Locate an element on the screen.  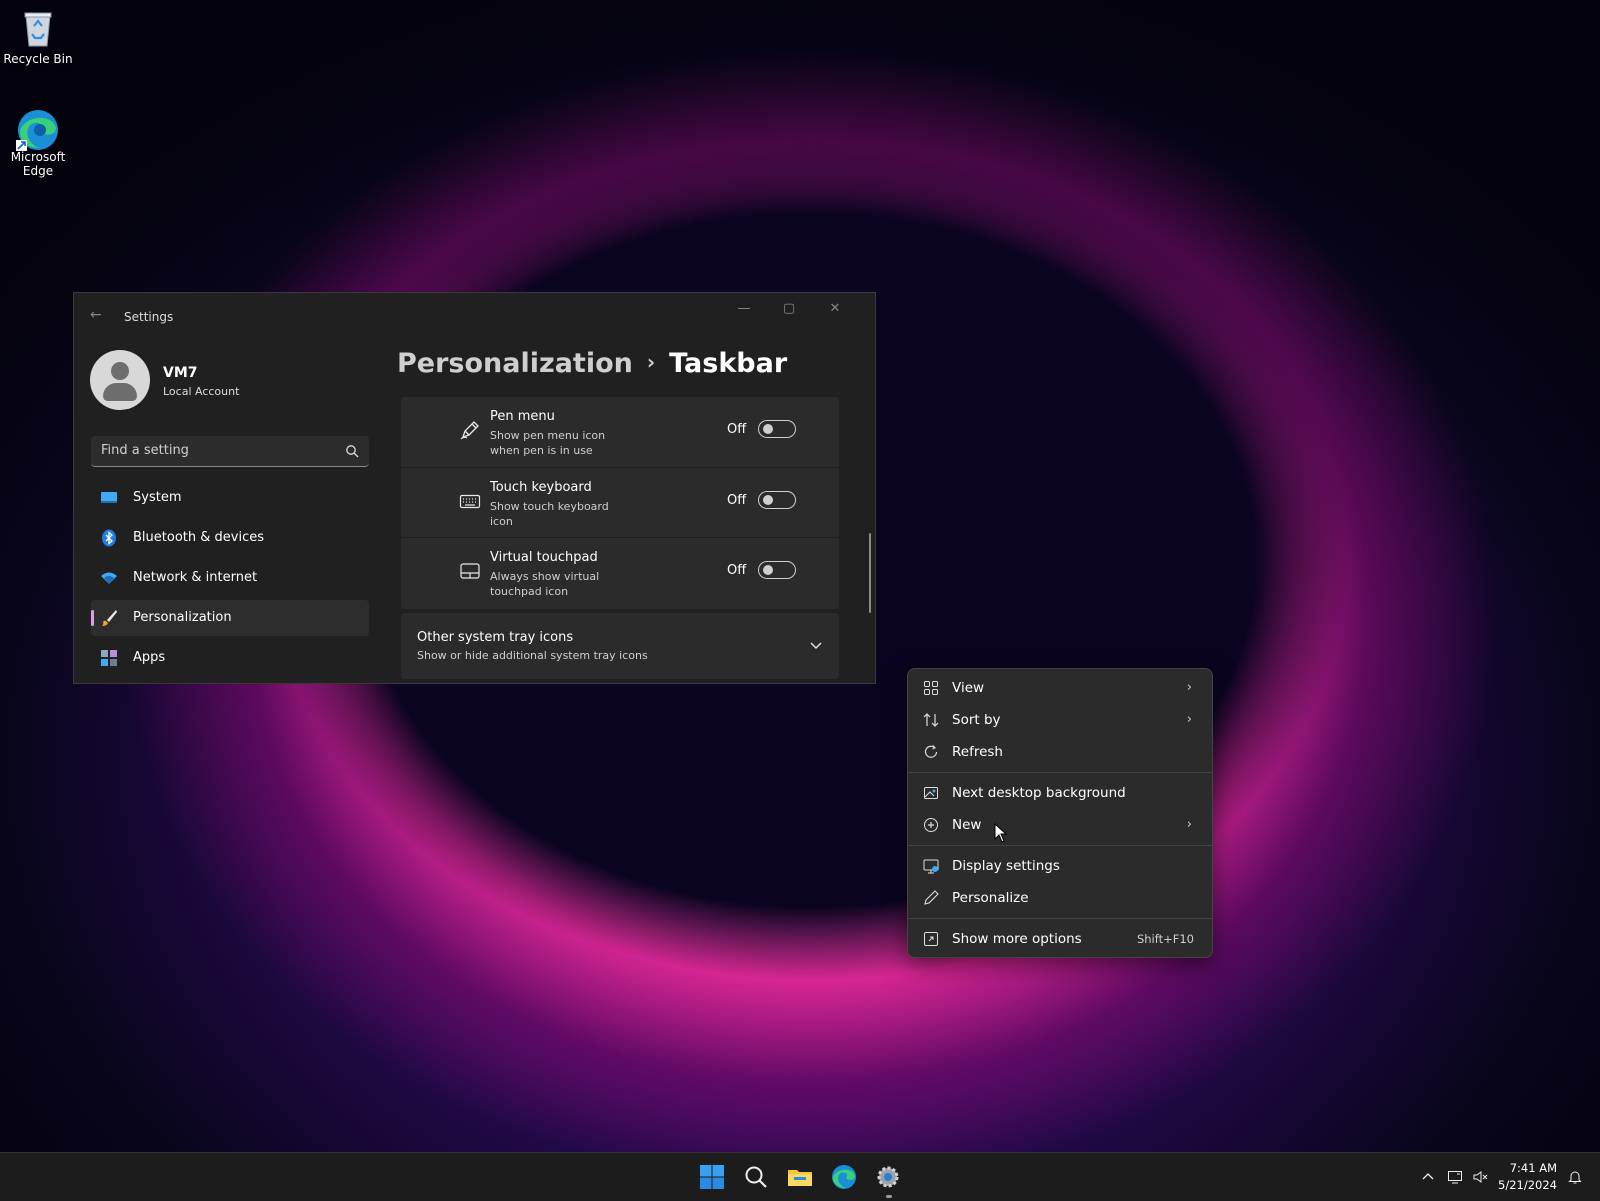
apps-icon is located at coordinates (109, 658).